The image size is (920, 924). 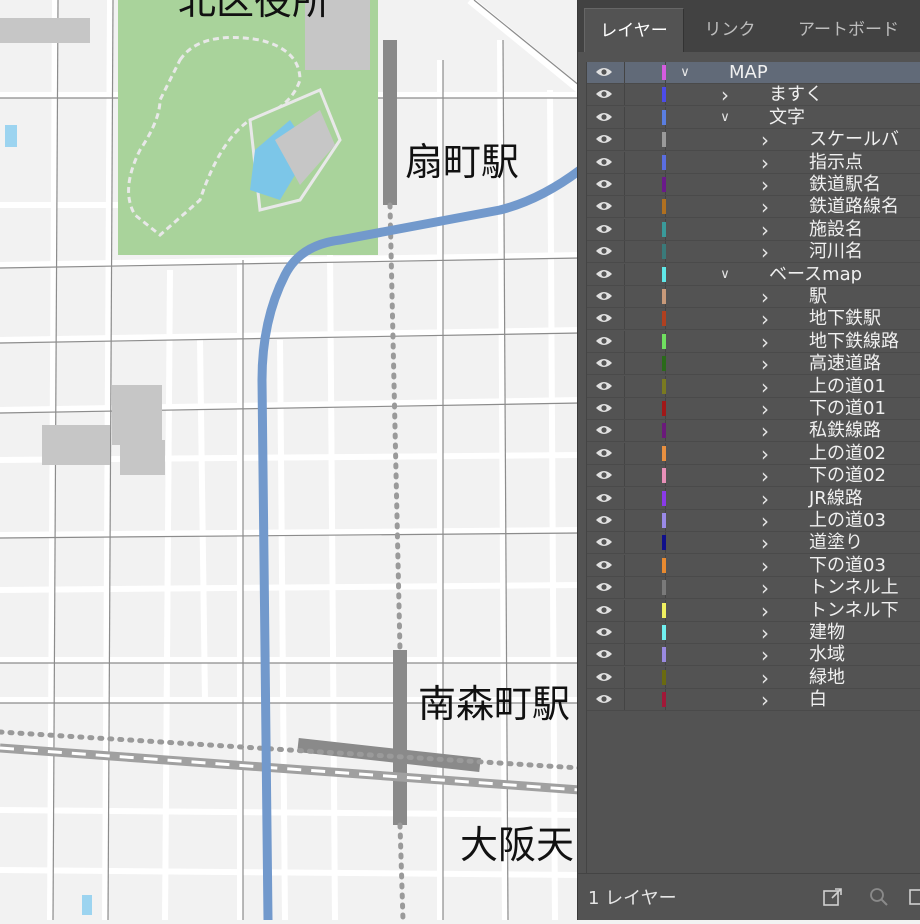 I want to click on tab-artboards: アートボード, so click(x=848, y=30).